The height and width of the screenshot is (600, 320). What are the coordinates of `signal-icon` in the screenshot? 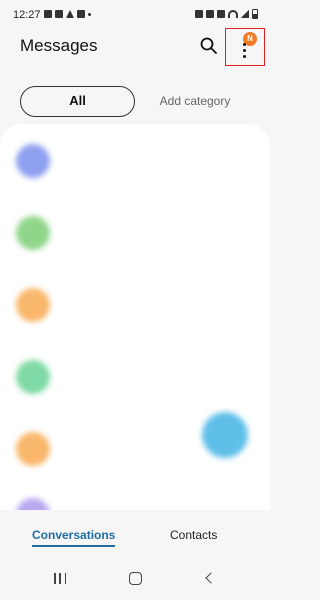 It's located at (245, 14).